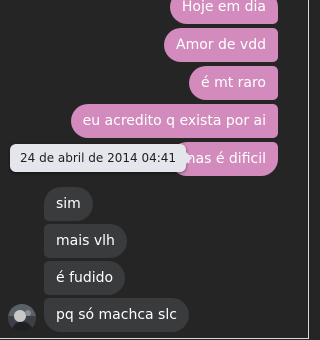  What do you see at coordinates (98, 158) in the screenshot?
I see `timestamp-text: 24 de abril de 2014 04:41` at bounding box center [98, 158].